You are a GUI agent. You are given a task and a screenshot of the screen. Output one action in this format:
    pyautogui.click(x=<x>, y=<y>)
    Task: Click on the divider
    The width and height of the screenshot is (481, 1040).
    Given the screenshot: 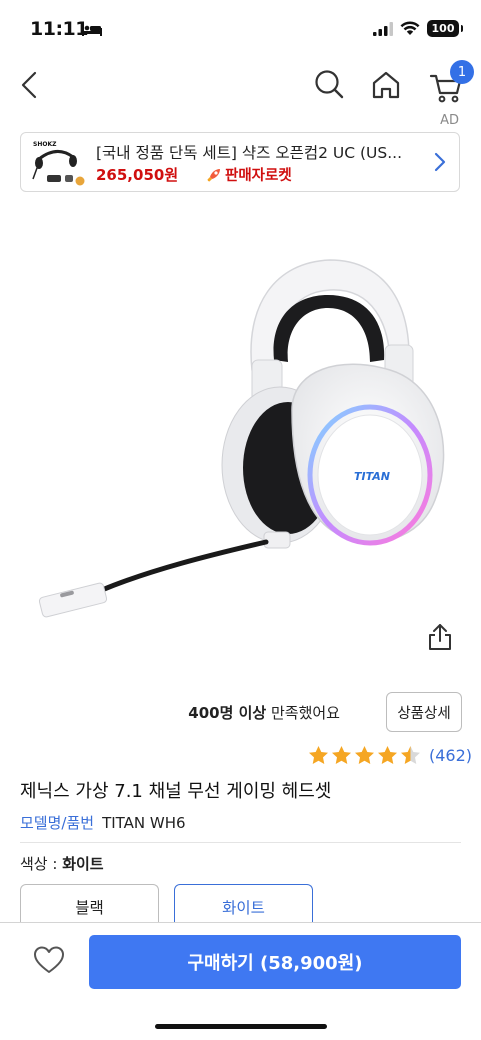 What is the action you would take?
    pyautogui.click(x=240, y=842)
    